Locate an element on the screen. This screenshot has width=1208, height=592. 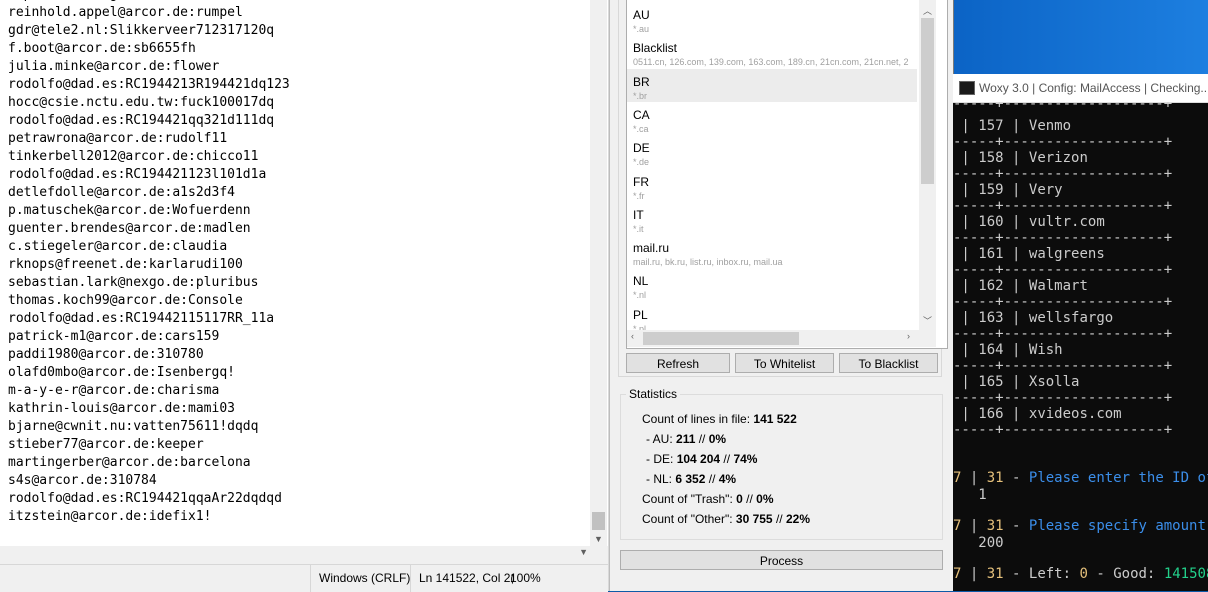
config-id: 160 is located at coordinates (991, 222).